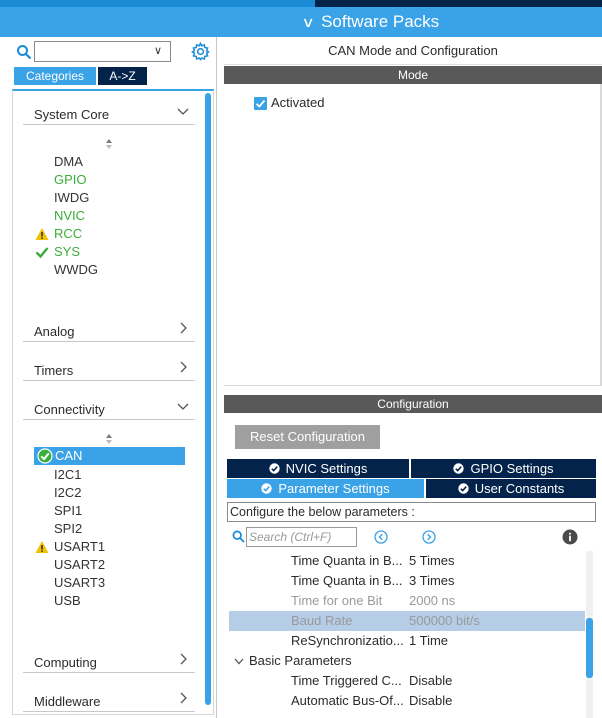  Describe the element at coordinates (76, 270) in the screenshot. I see `item-wwdg: WWDG` at that location.